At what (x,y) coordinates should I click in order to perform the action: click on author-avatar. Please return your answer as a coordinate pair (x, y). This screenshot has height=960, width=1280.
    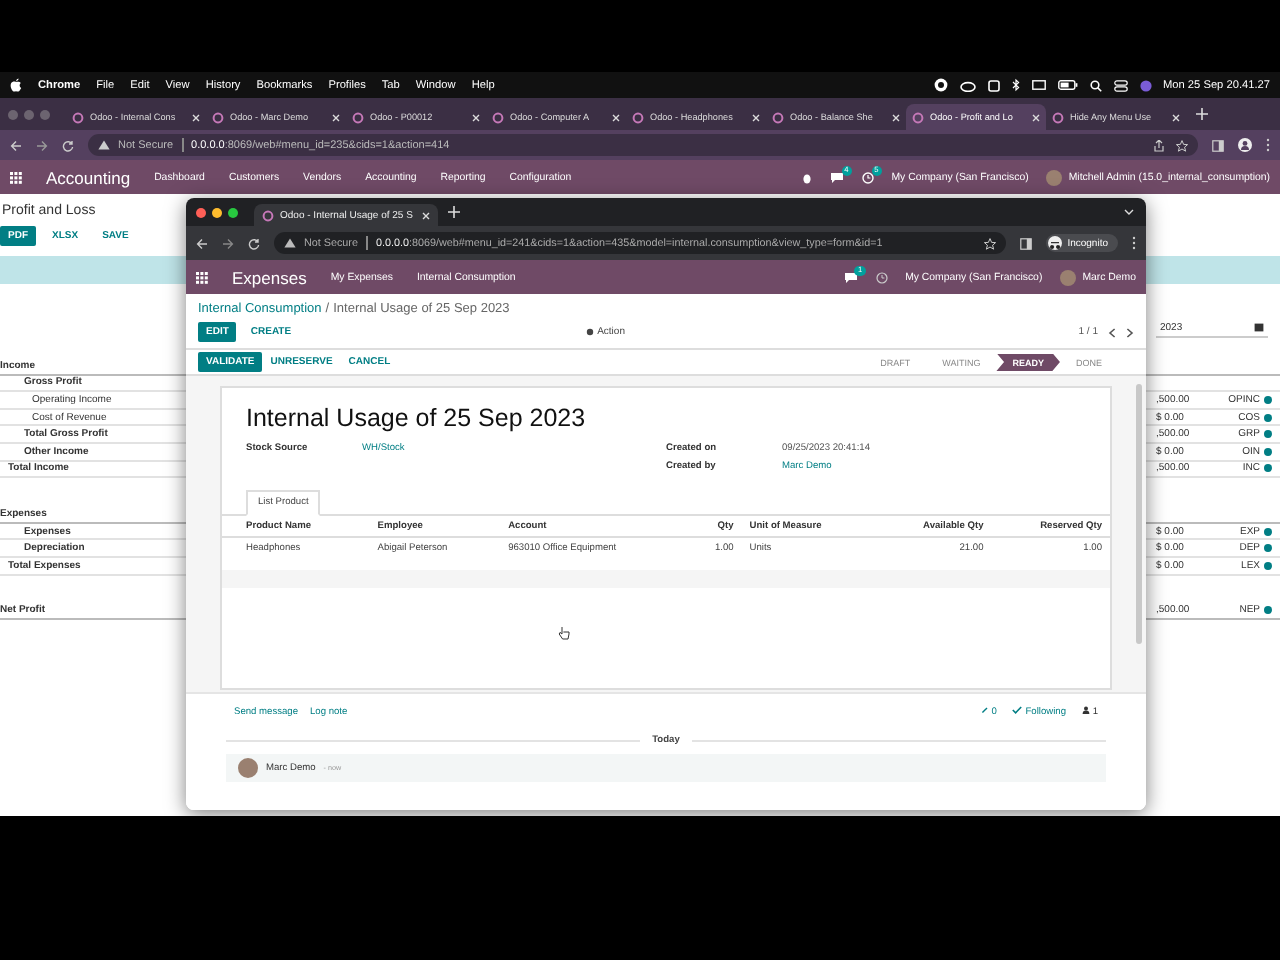
    Looking at the image, I should click on (248, 768).